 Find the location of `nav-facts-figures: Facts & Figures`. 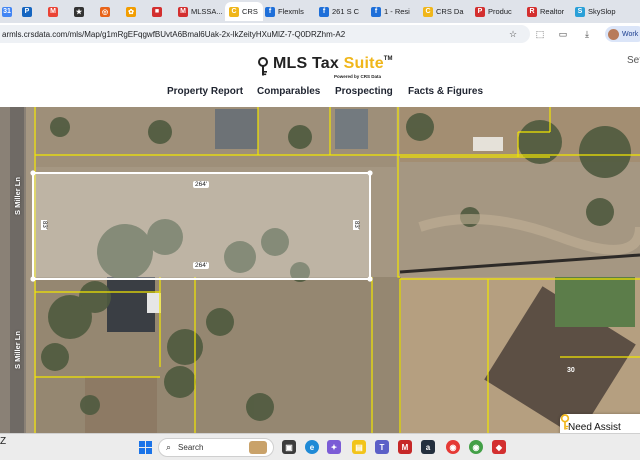

nav-facts-figures: Facts & Figures is located at coordinates (445, 91).